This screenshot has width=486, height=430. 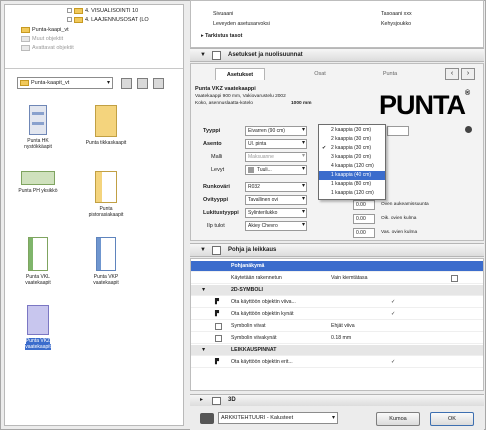 What do you see at coordinates (396, 14) in the screenshot?
I see `prop-value: Tasoaani xxx` at bounding box center [396, 14].